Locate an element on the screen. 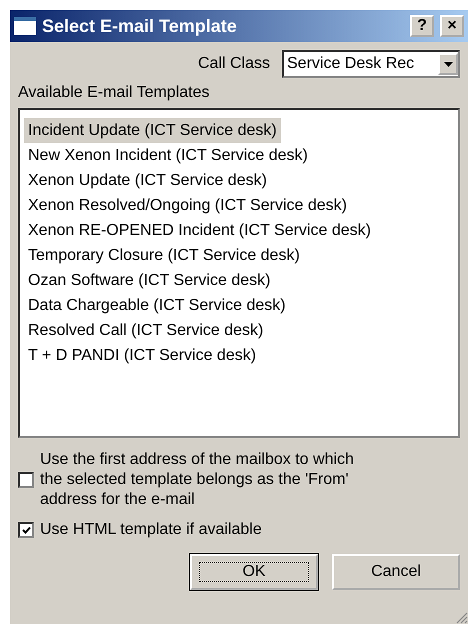 The height and width of the screenshot is (624, 468). template-item: Ozan Software (ICT Service desk) is located at coordinates (239, 280).